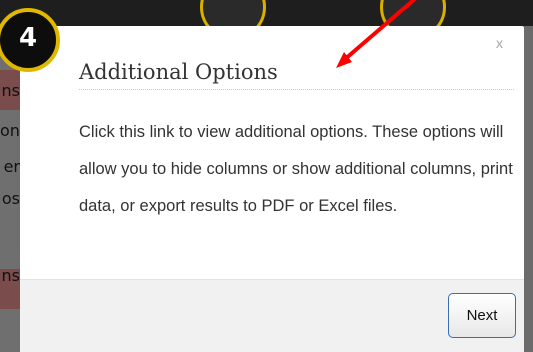 The height and width of the screenshot is (352, 533). What do you see at coordinates (10, 198) in the screenshot?
I see `background-sidebar-text: os` at bounding box center [10, 198].